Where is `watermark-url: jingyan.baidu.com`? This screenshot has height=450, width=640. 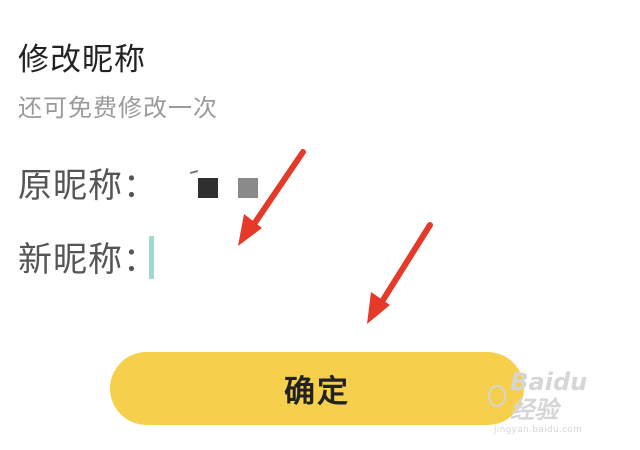
watermark-url: jingyan.baidu.com is located at coordinates (538, 430).